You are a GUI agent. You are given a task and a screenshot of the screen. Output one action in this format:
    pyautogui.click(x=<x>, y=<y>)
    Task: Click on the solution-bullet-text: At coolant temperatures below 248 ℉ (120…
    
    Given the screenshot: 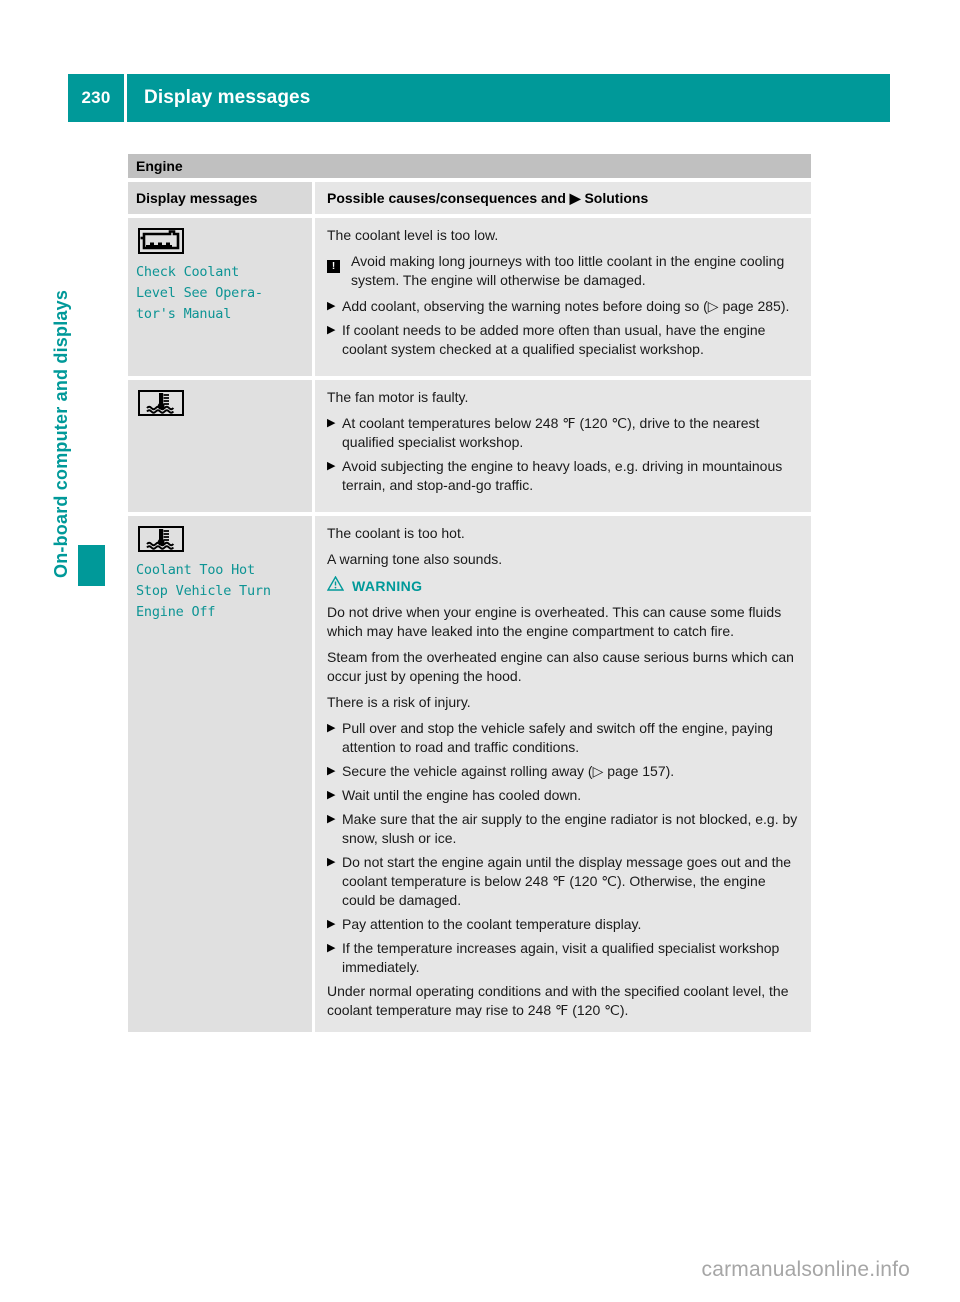 What is the action you would take?
    pyautogui.click(x=551, y=432)
    